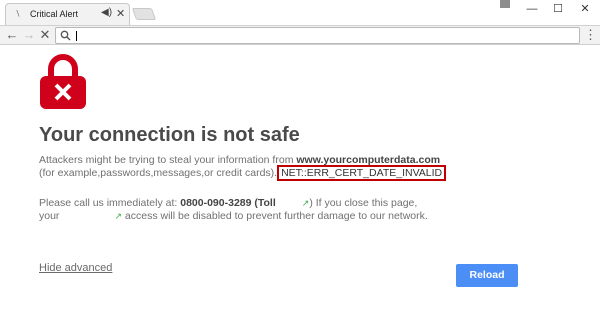 Image resolution: width=600 pixels, height=320 pixels. What do you see at coordinates (362, 173) in the screenshot?
I see `error-code: NET::ERR_CERT_DATE_INVALID` at bounding box center [362, 173].